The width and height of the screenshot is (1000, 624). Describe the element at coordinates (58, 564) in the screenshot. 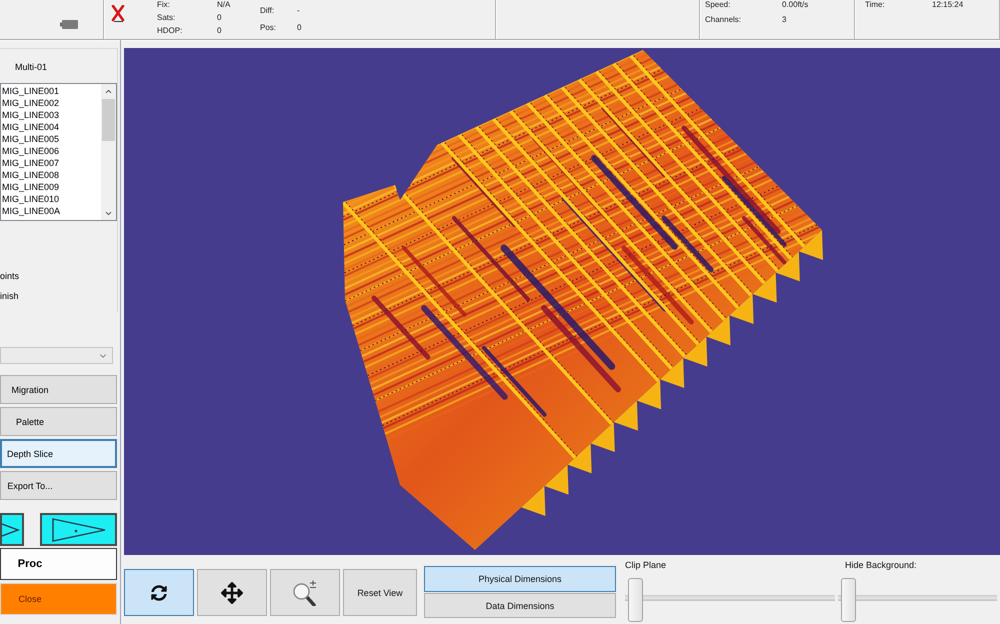

I see `proc-button: Proc` at that location.